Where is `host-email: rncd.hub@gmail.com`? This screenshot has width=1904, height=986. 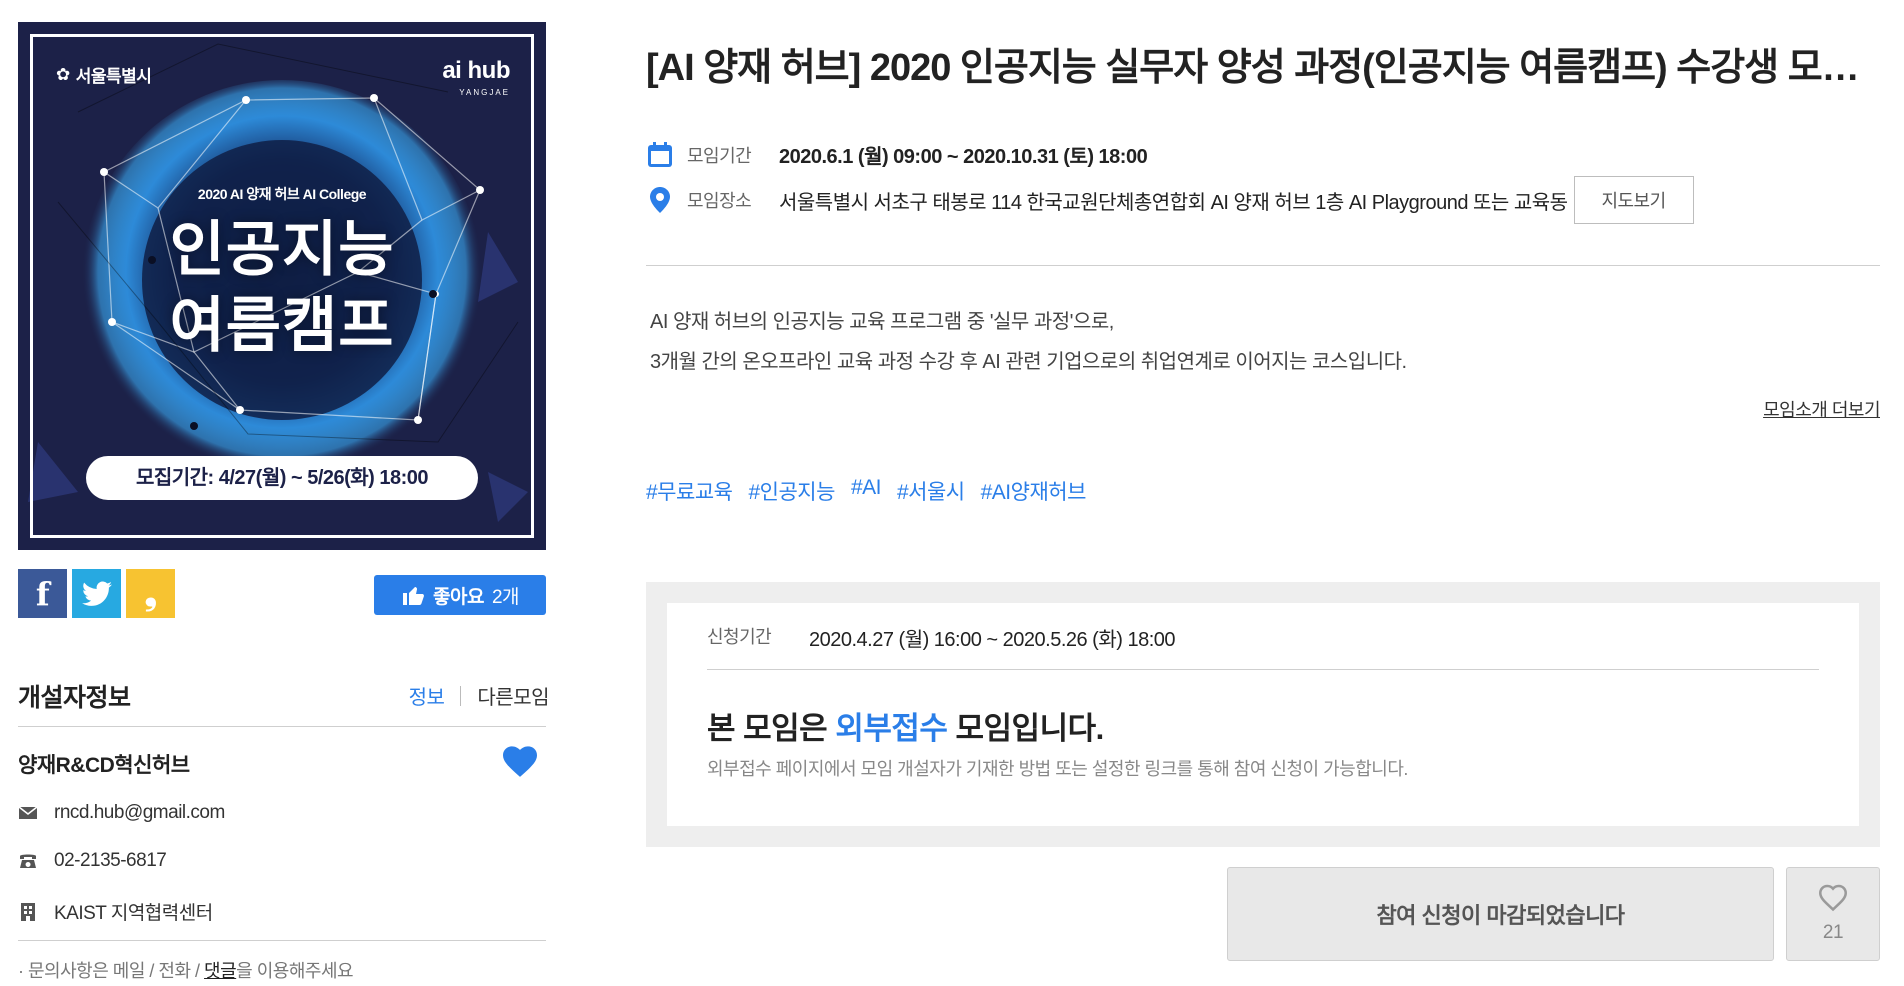
host-email: rncd.hub@gmail.com is located at coordinates (139, 813).